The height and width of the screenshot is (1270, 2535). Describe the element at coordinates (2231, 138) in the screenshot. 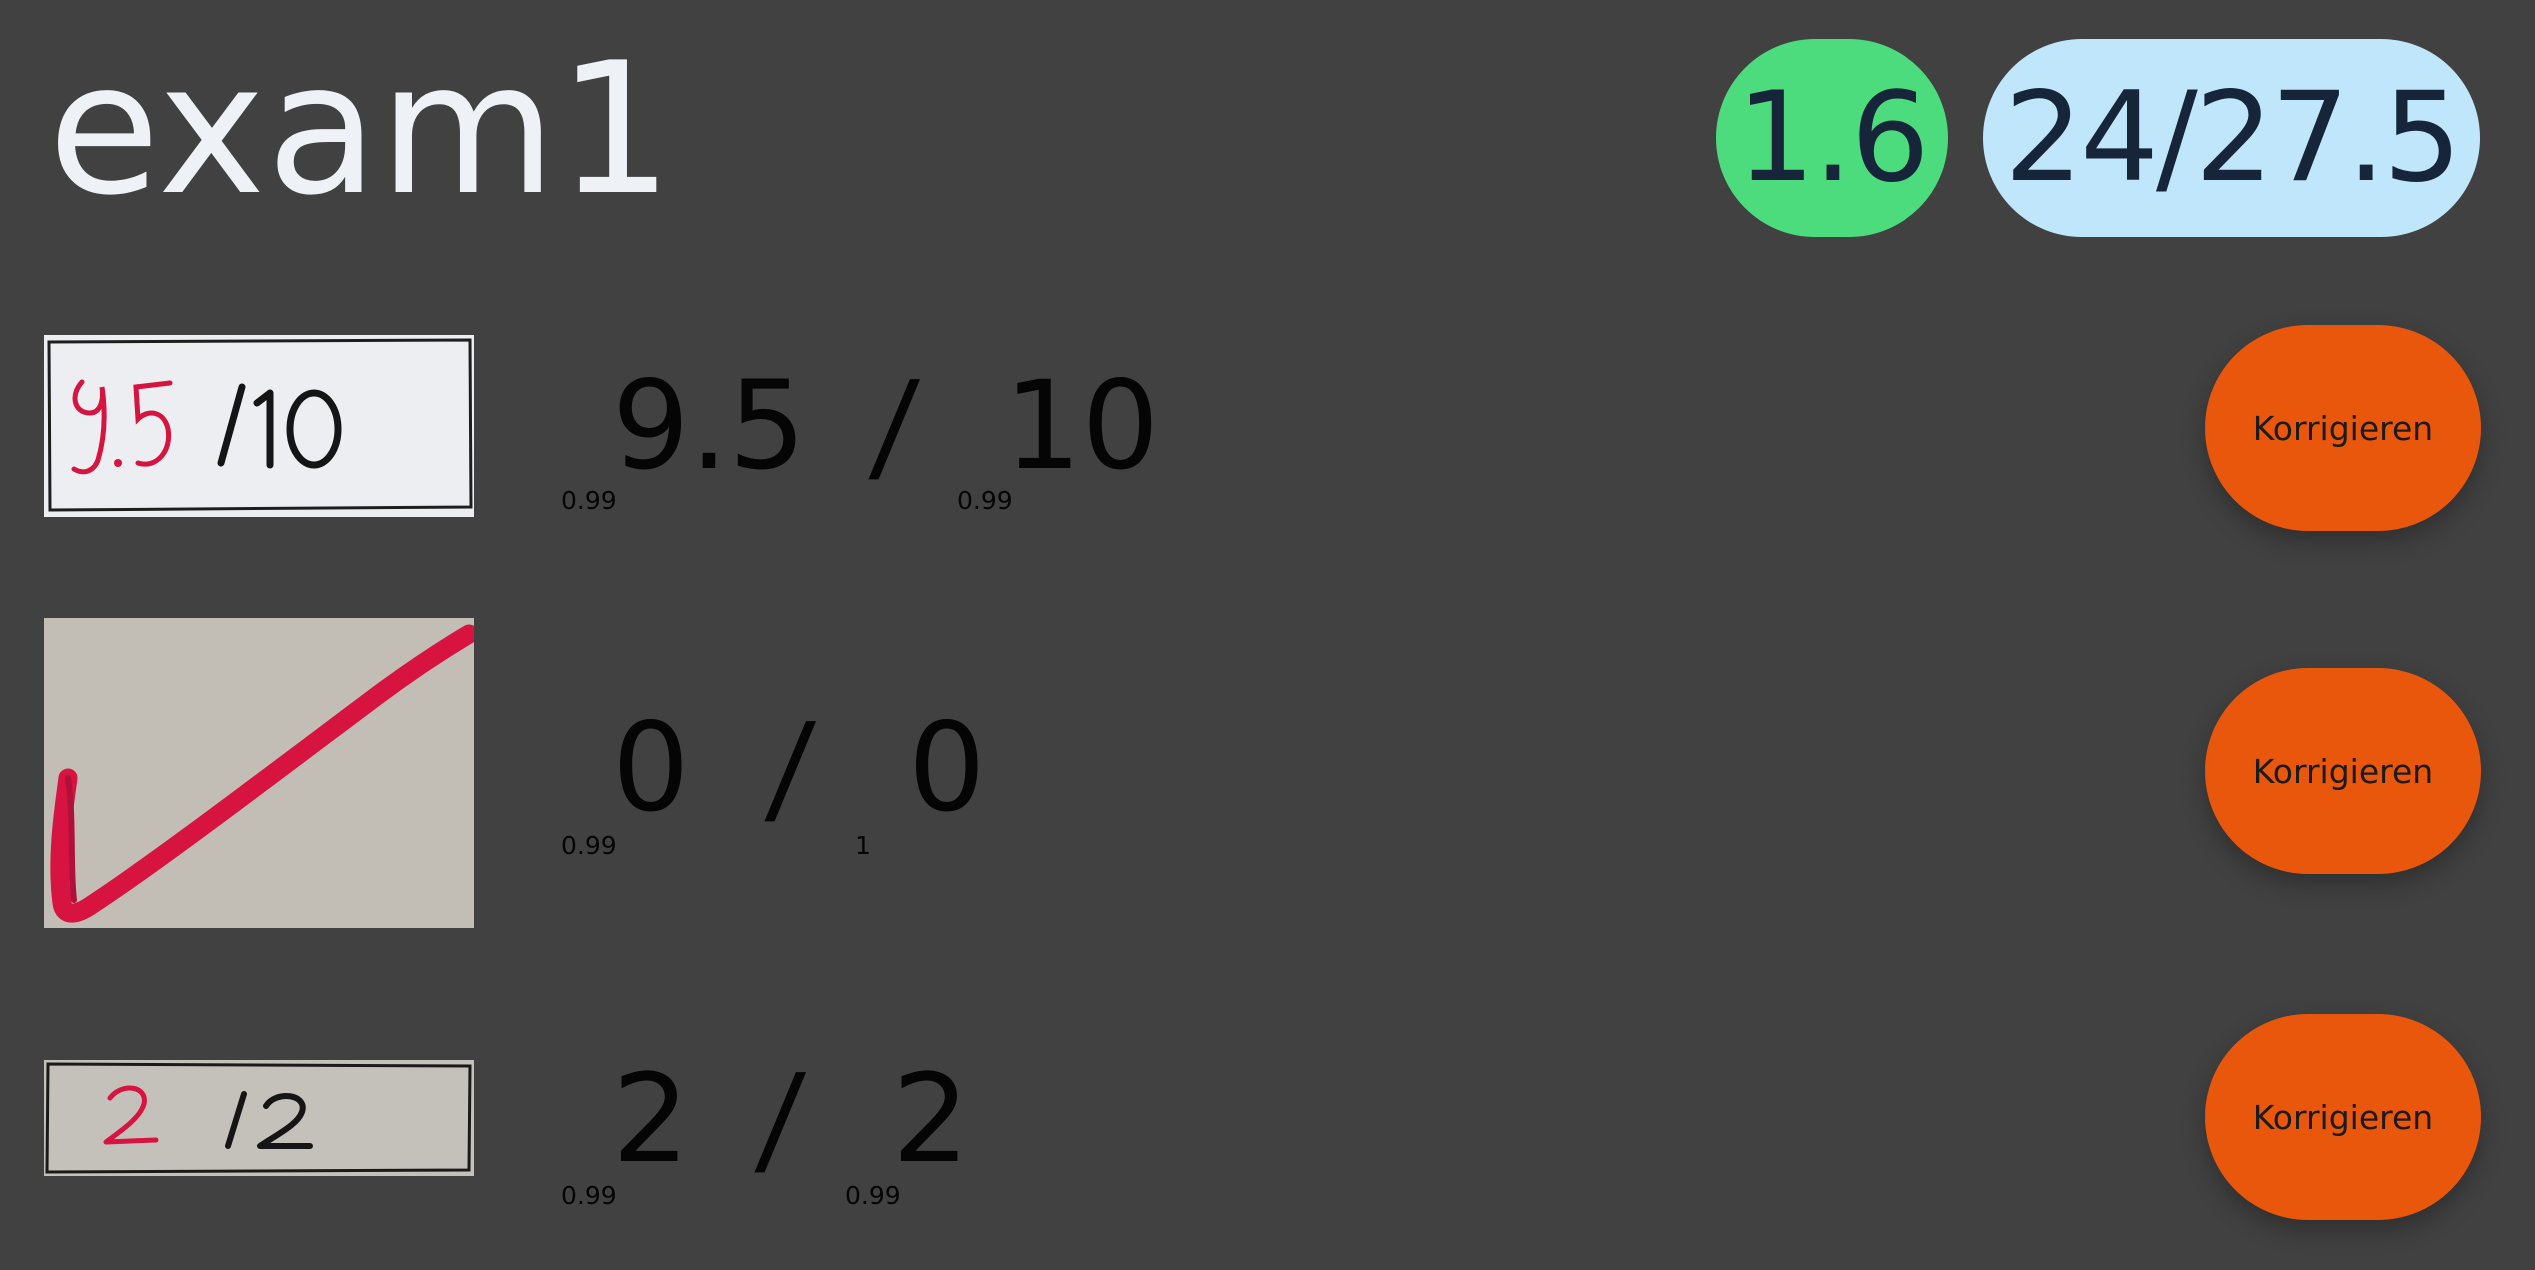

I see `total-score-badge: 24/27.5` at that location.